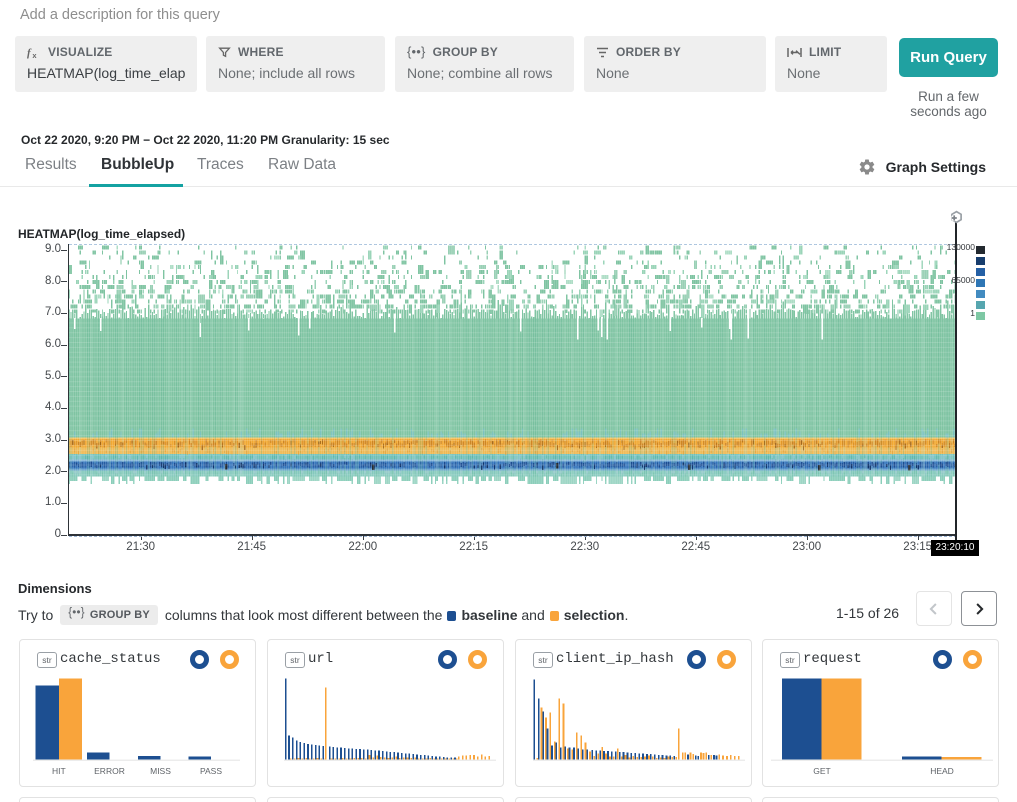 The height and width of the screenshot is (802, 1017). Describe the element at coordinates (29, 53) in the screenshot. I see `svg-text: f` at that location.